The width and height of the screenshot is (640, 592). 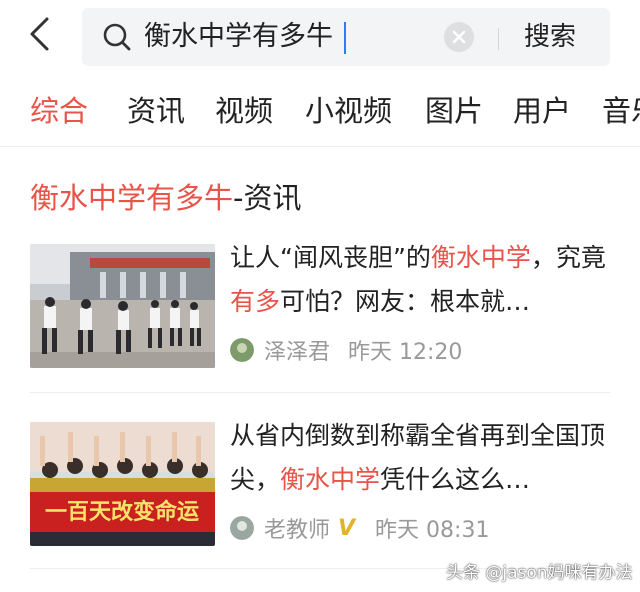 What do you see at coordinates (348, 111) in the screenshot?
I see `tab-short-video: 小视频` at bounding box center [348, 111].